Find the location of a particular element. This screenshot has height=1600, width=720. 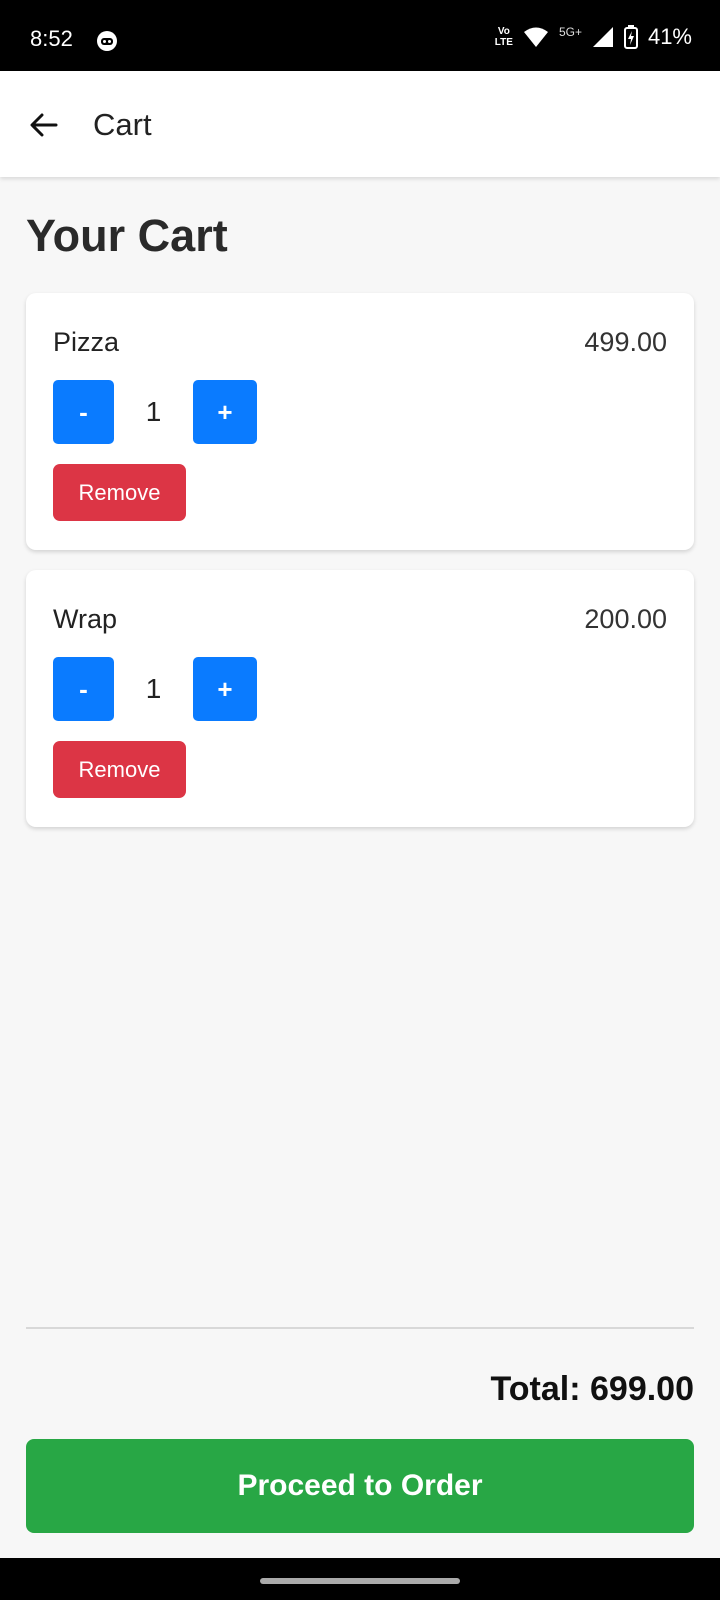

summary-divider is located at coordinates (360, 1328).